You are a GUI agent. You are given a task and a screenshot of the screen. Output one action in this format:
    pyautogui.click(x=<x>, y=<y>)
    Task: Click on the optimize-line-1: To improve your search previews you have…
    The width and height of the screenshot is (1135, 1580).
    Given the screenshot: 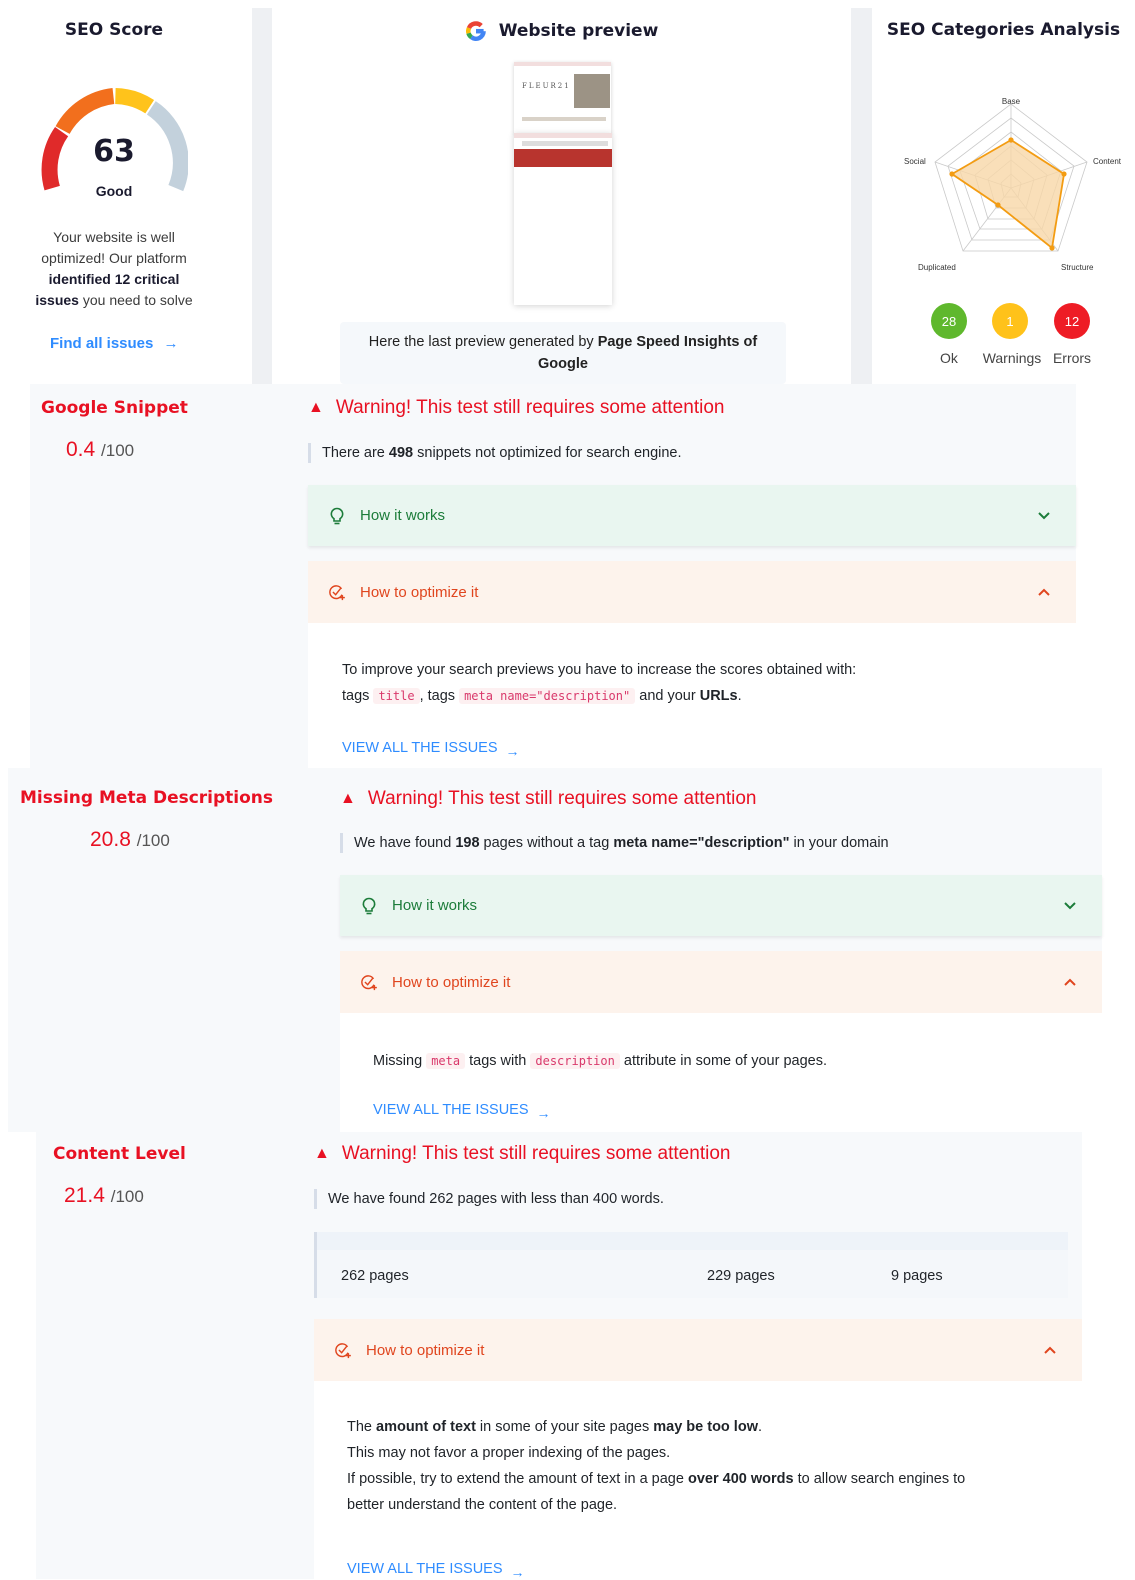 What is the action you would take?
    pyautogui.click(x=599, y=670)
    